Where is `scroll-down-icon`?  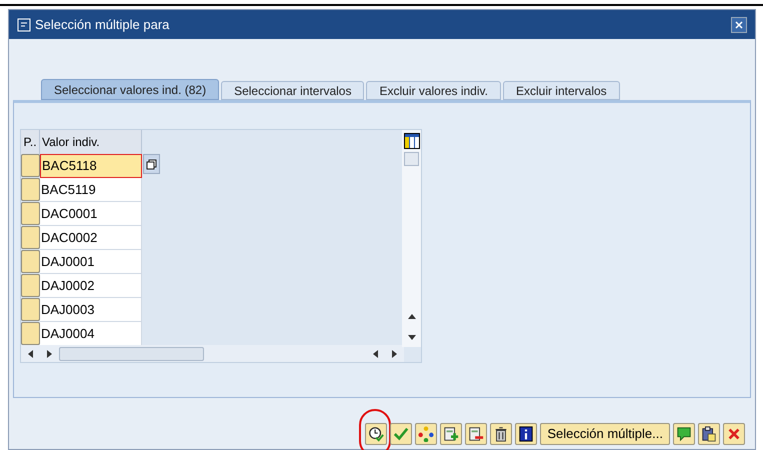 scroll-down-icon is located at coordinates (412, 337).